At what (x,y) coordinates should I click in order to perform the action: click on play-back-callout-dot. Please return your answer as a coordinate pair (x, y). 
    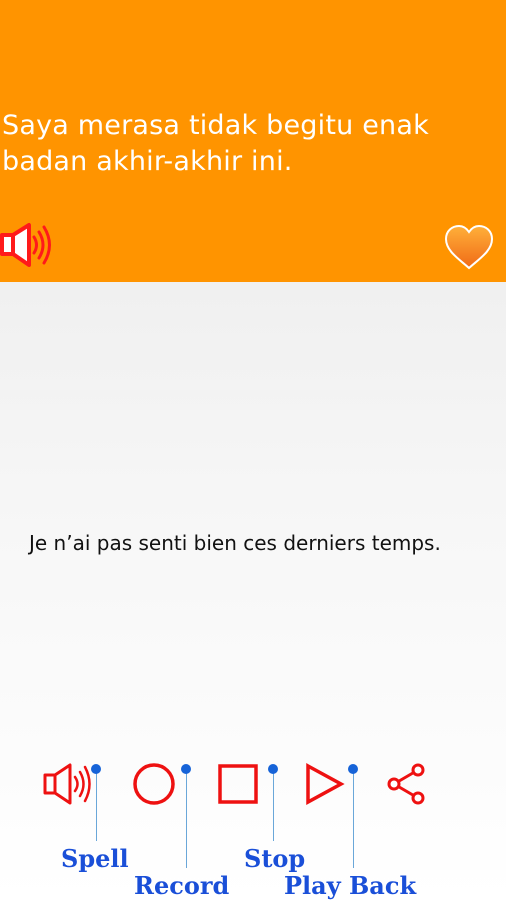
    Looking at the image, I should click on (353, 769).